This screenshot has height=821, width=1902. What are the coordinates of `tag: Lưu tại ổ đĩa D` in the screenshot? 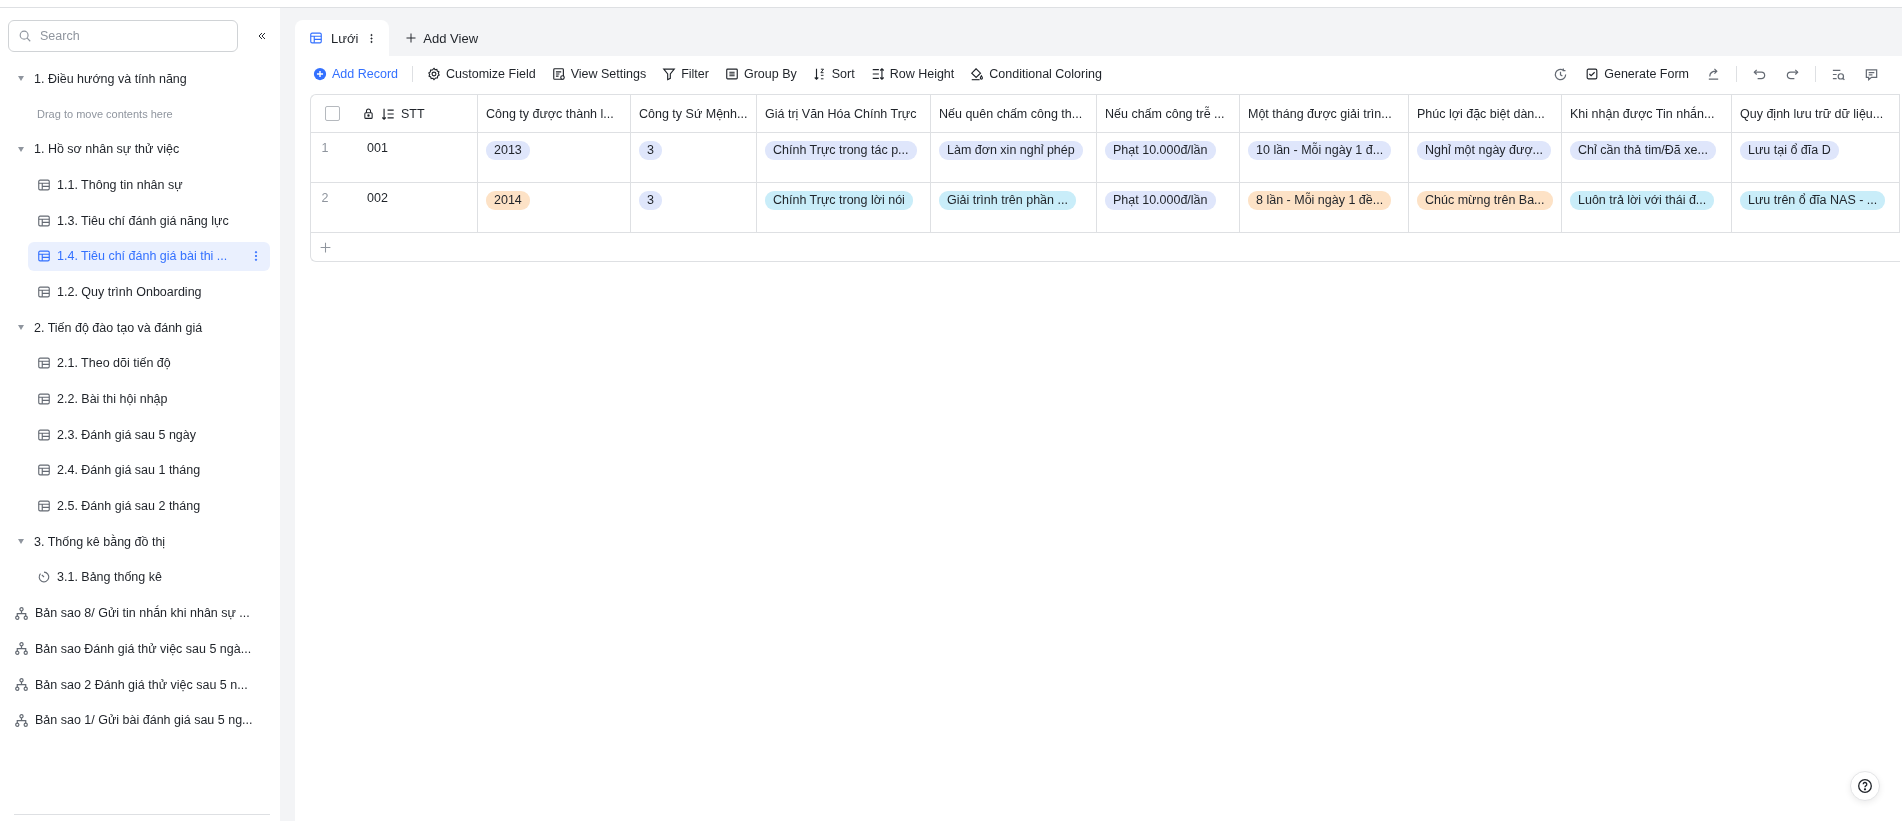 It's located at (1789, 150).